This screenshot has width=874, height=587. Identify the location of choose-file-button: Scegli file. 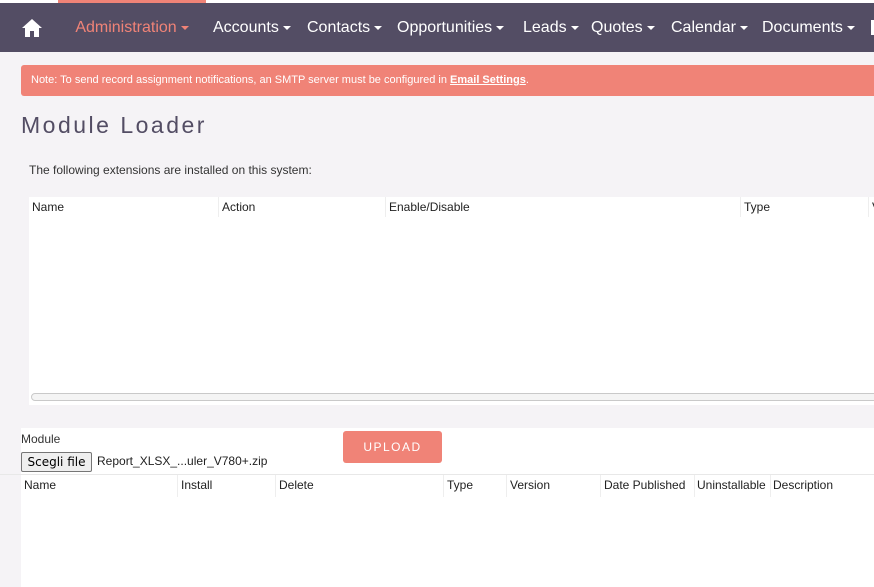
(56, 462).